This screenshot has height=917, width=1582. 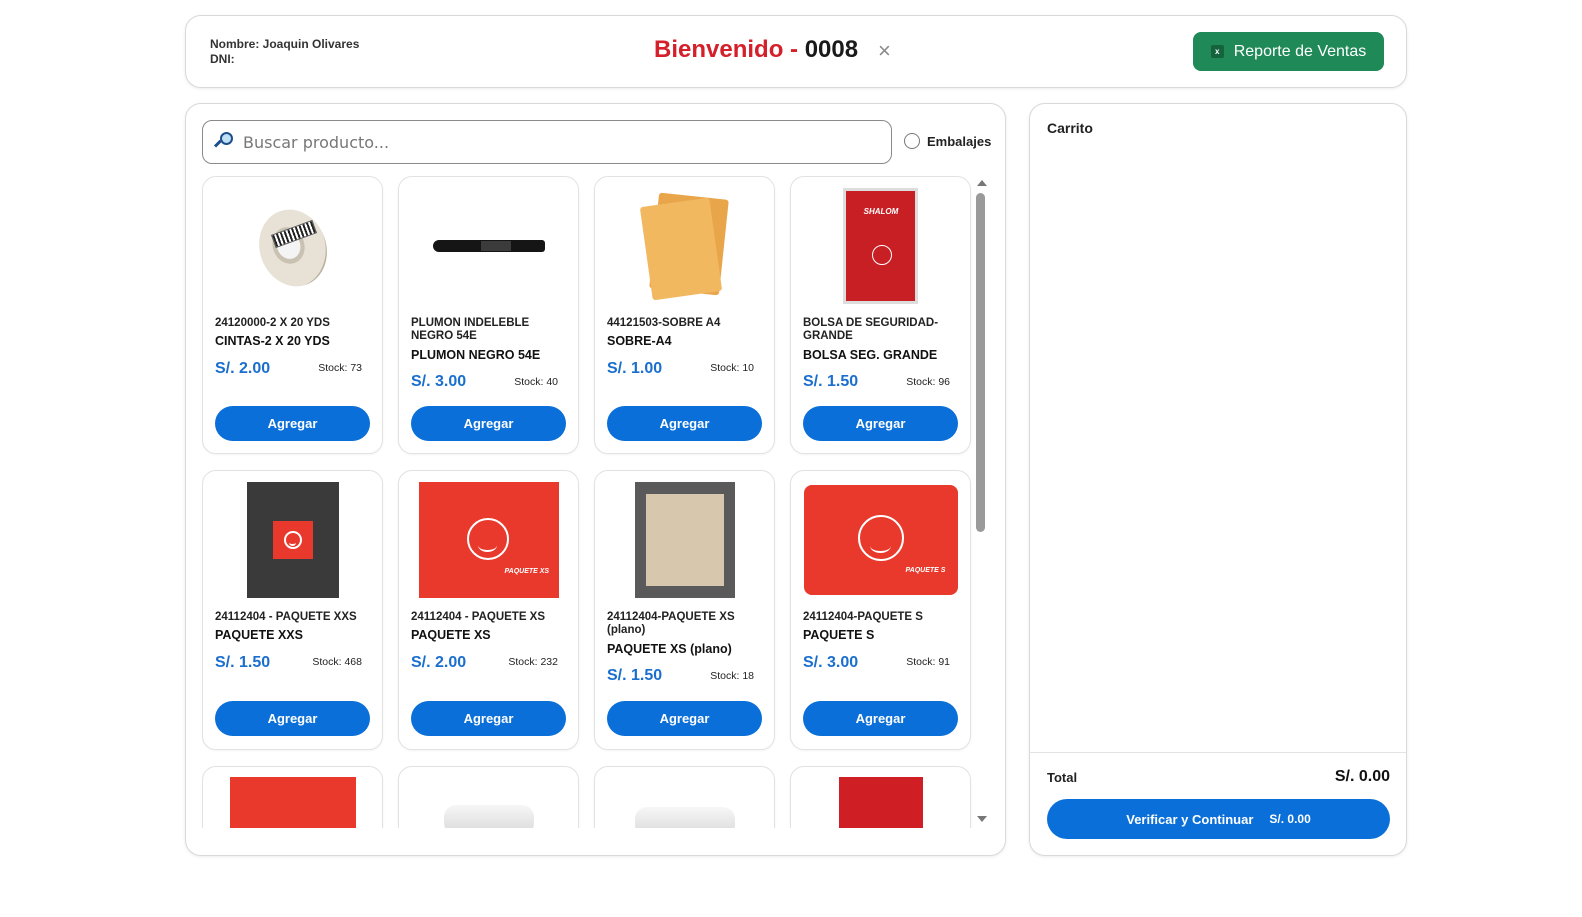 What do you see at coordinates (259, 635) in the screenshot?
I see `product-short-name: PAQUETE XXS` at bounding box center [259, 635].